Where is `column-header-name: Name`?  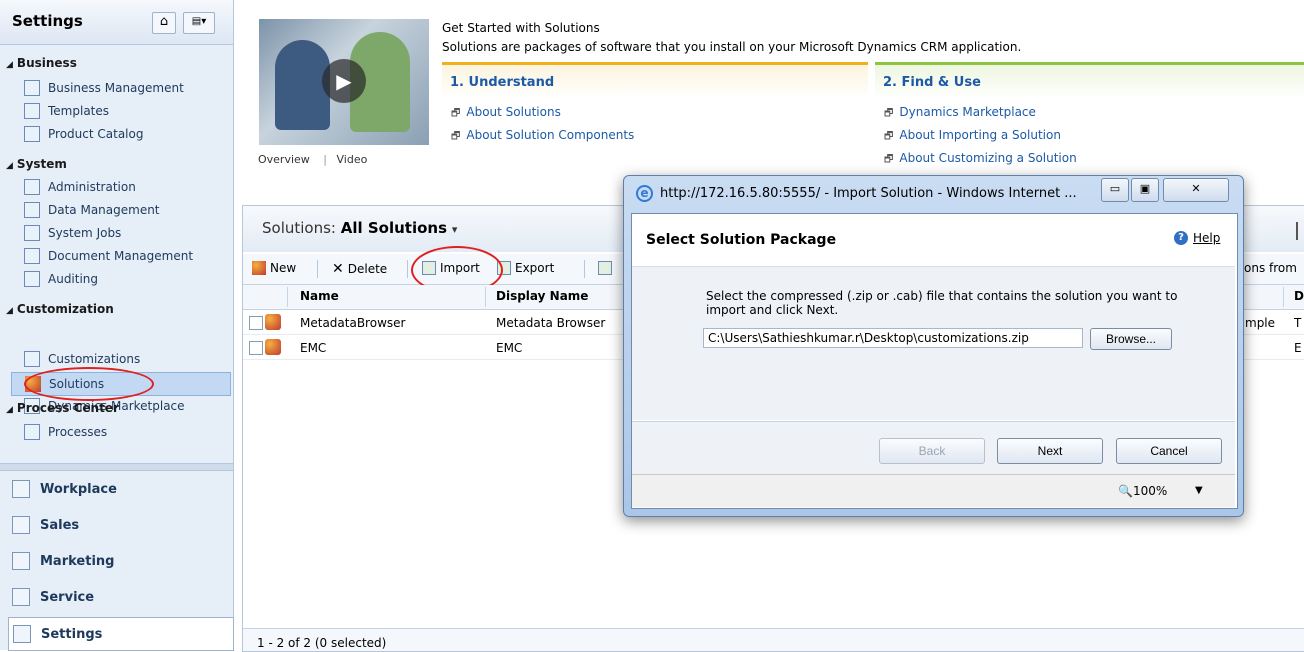 column-header-name: Name is located at coordinates (319, 296).